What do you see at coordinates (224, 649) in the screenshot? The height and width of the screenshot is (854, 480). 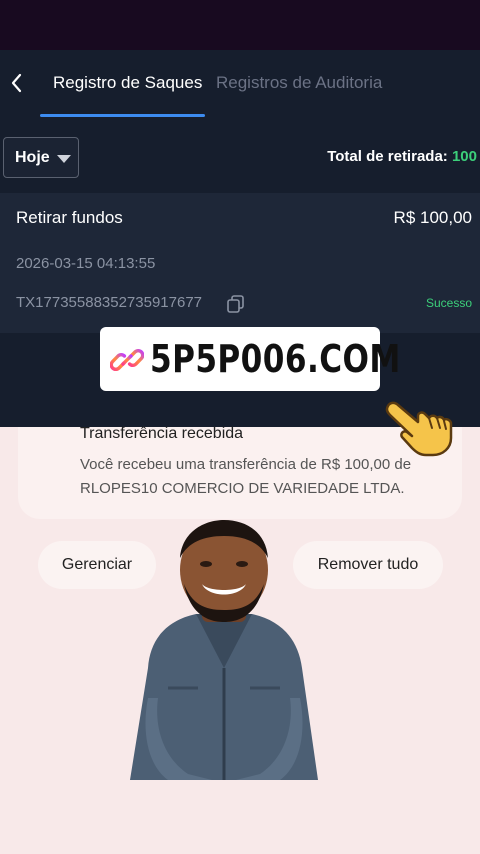 I see `person-sticker` at bounding box center [224, 649].